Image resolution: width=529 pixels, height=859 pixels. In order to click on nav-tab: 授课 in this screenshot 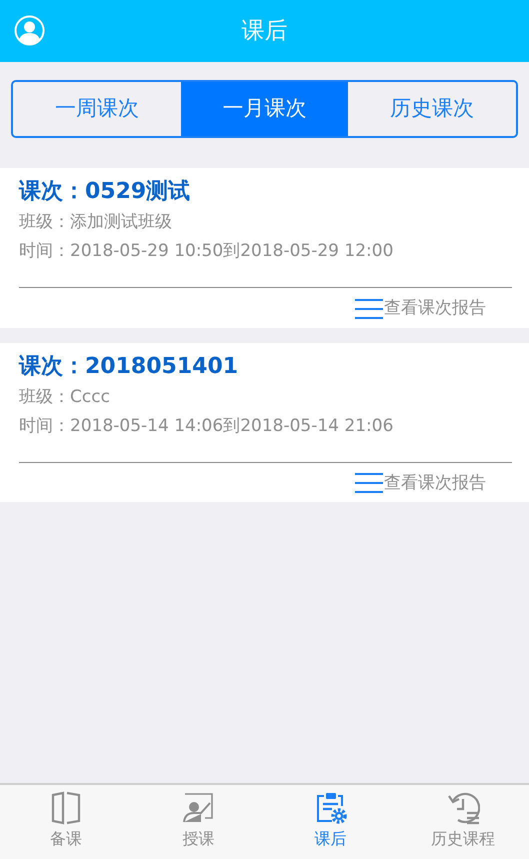, I will do `click(198, 822)`.